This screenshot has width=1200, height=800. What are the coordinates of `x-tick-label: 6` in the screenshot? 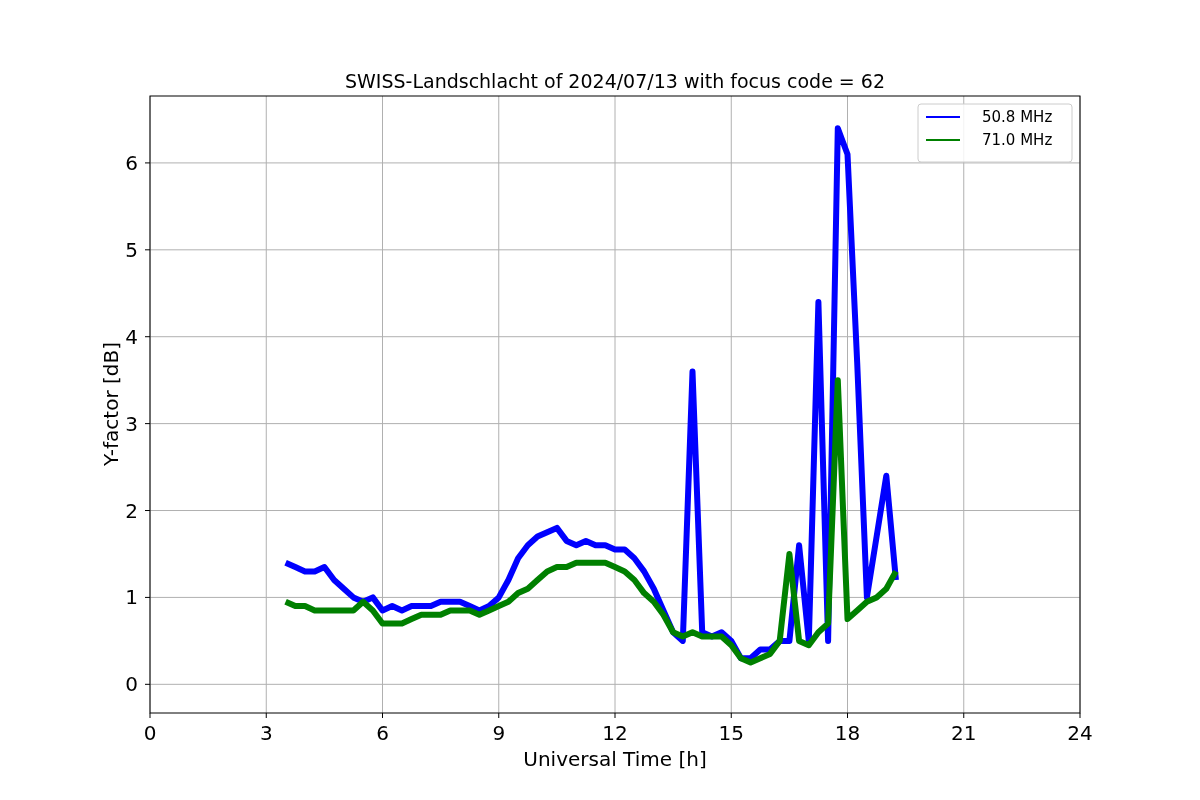 It's located at (382, 733).